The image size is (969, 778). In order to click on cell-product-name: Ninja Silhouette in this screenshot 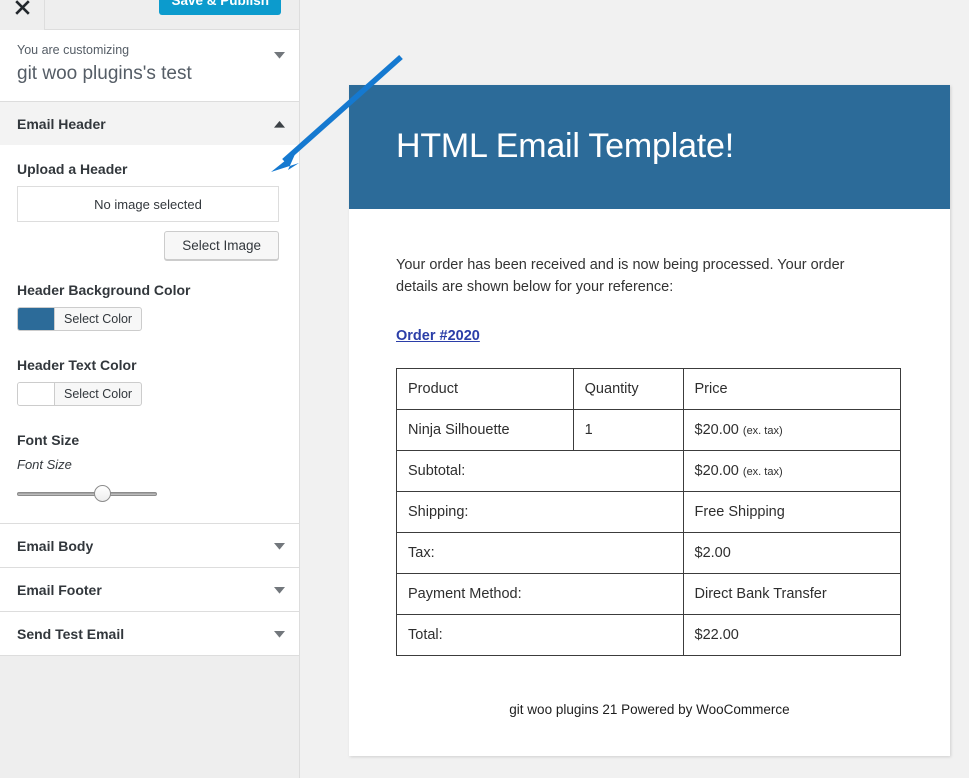, I will do `click(485, 429)`.